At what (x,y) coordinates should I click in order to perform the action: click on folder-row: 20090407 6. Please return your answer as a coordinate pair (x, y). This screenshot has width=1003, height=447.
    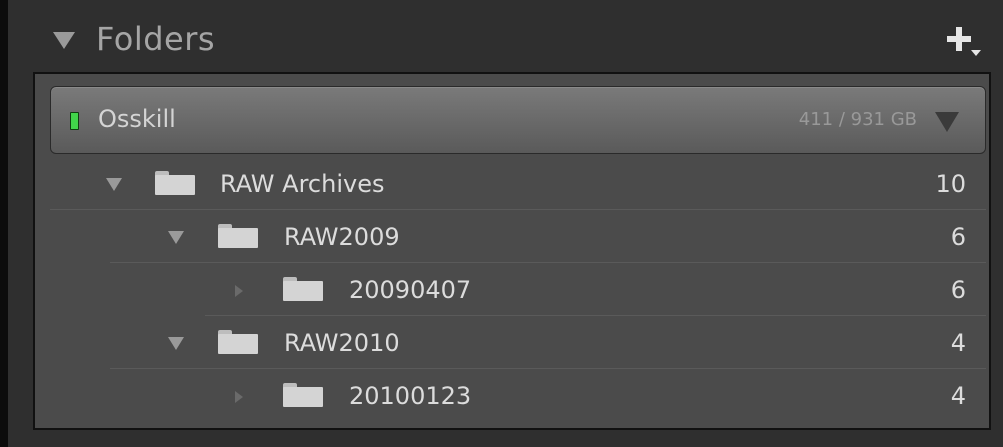
    Looking at the image, I should click on (595, 290).